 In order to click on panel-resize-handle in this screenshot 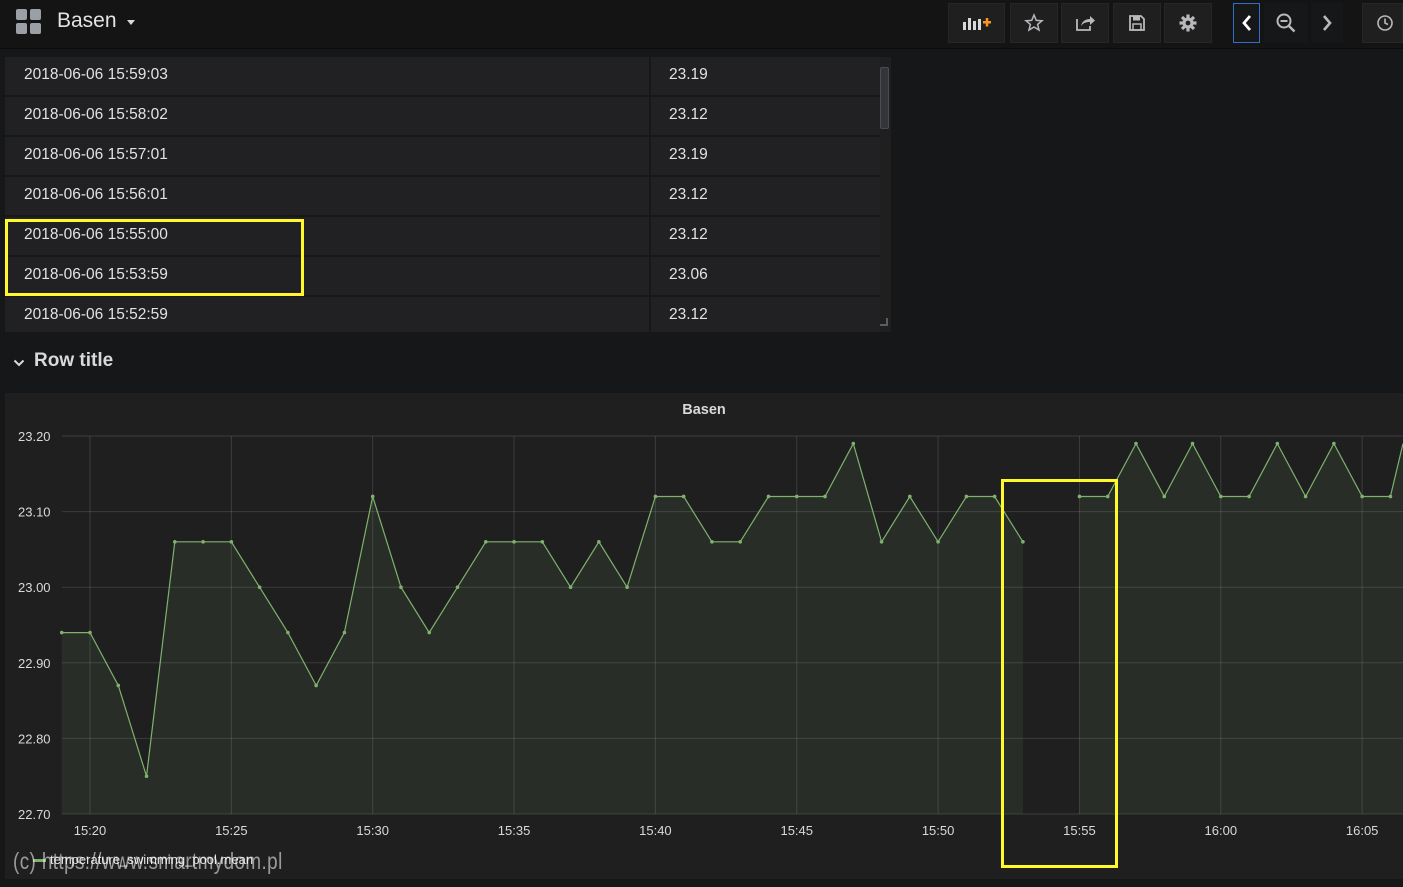, I will do `click(884, 322)`.